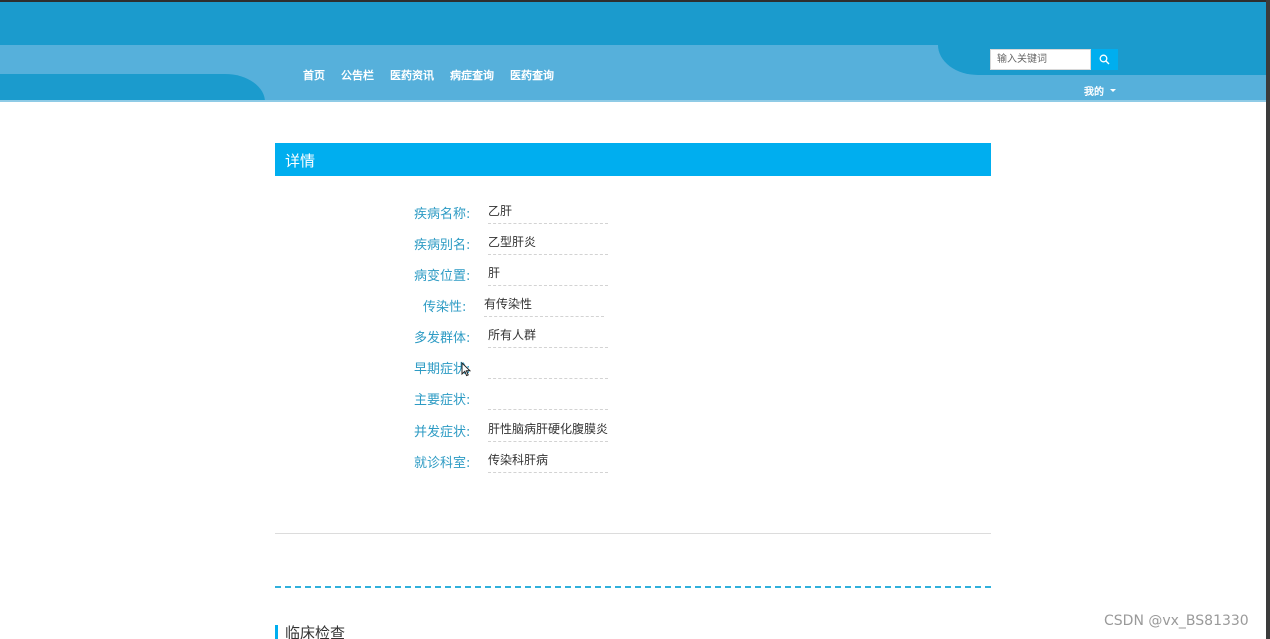 The width and height of the screenshot is (1270, 639). What do you see at coordinates (544, 305) in the screenshot?
I see `field-value: 有传染性` at bounding box center [544, 305].